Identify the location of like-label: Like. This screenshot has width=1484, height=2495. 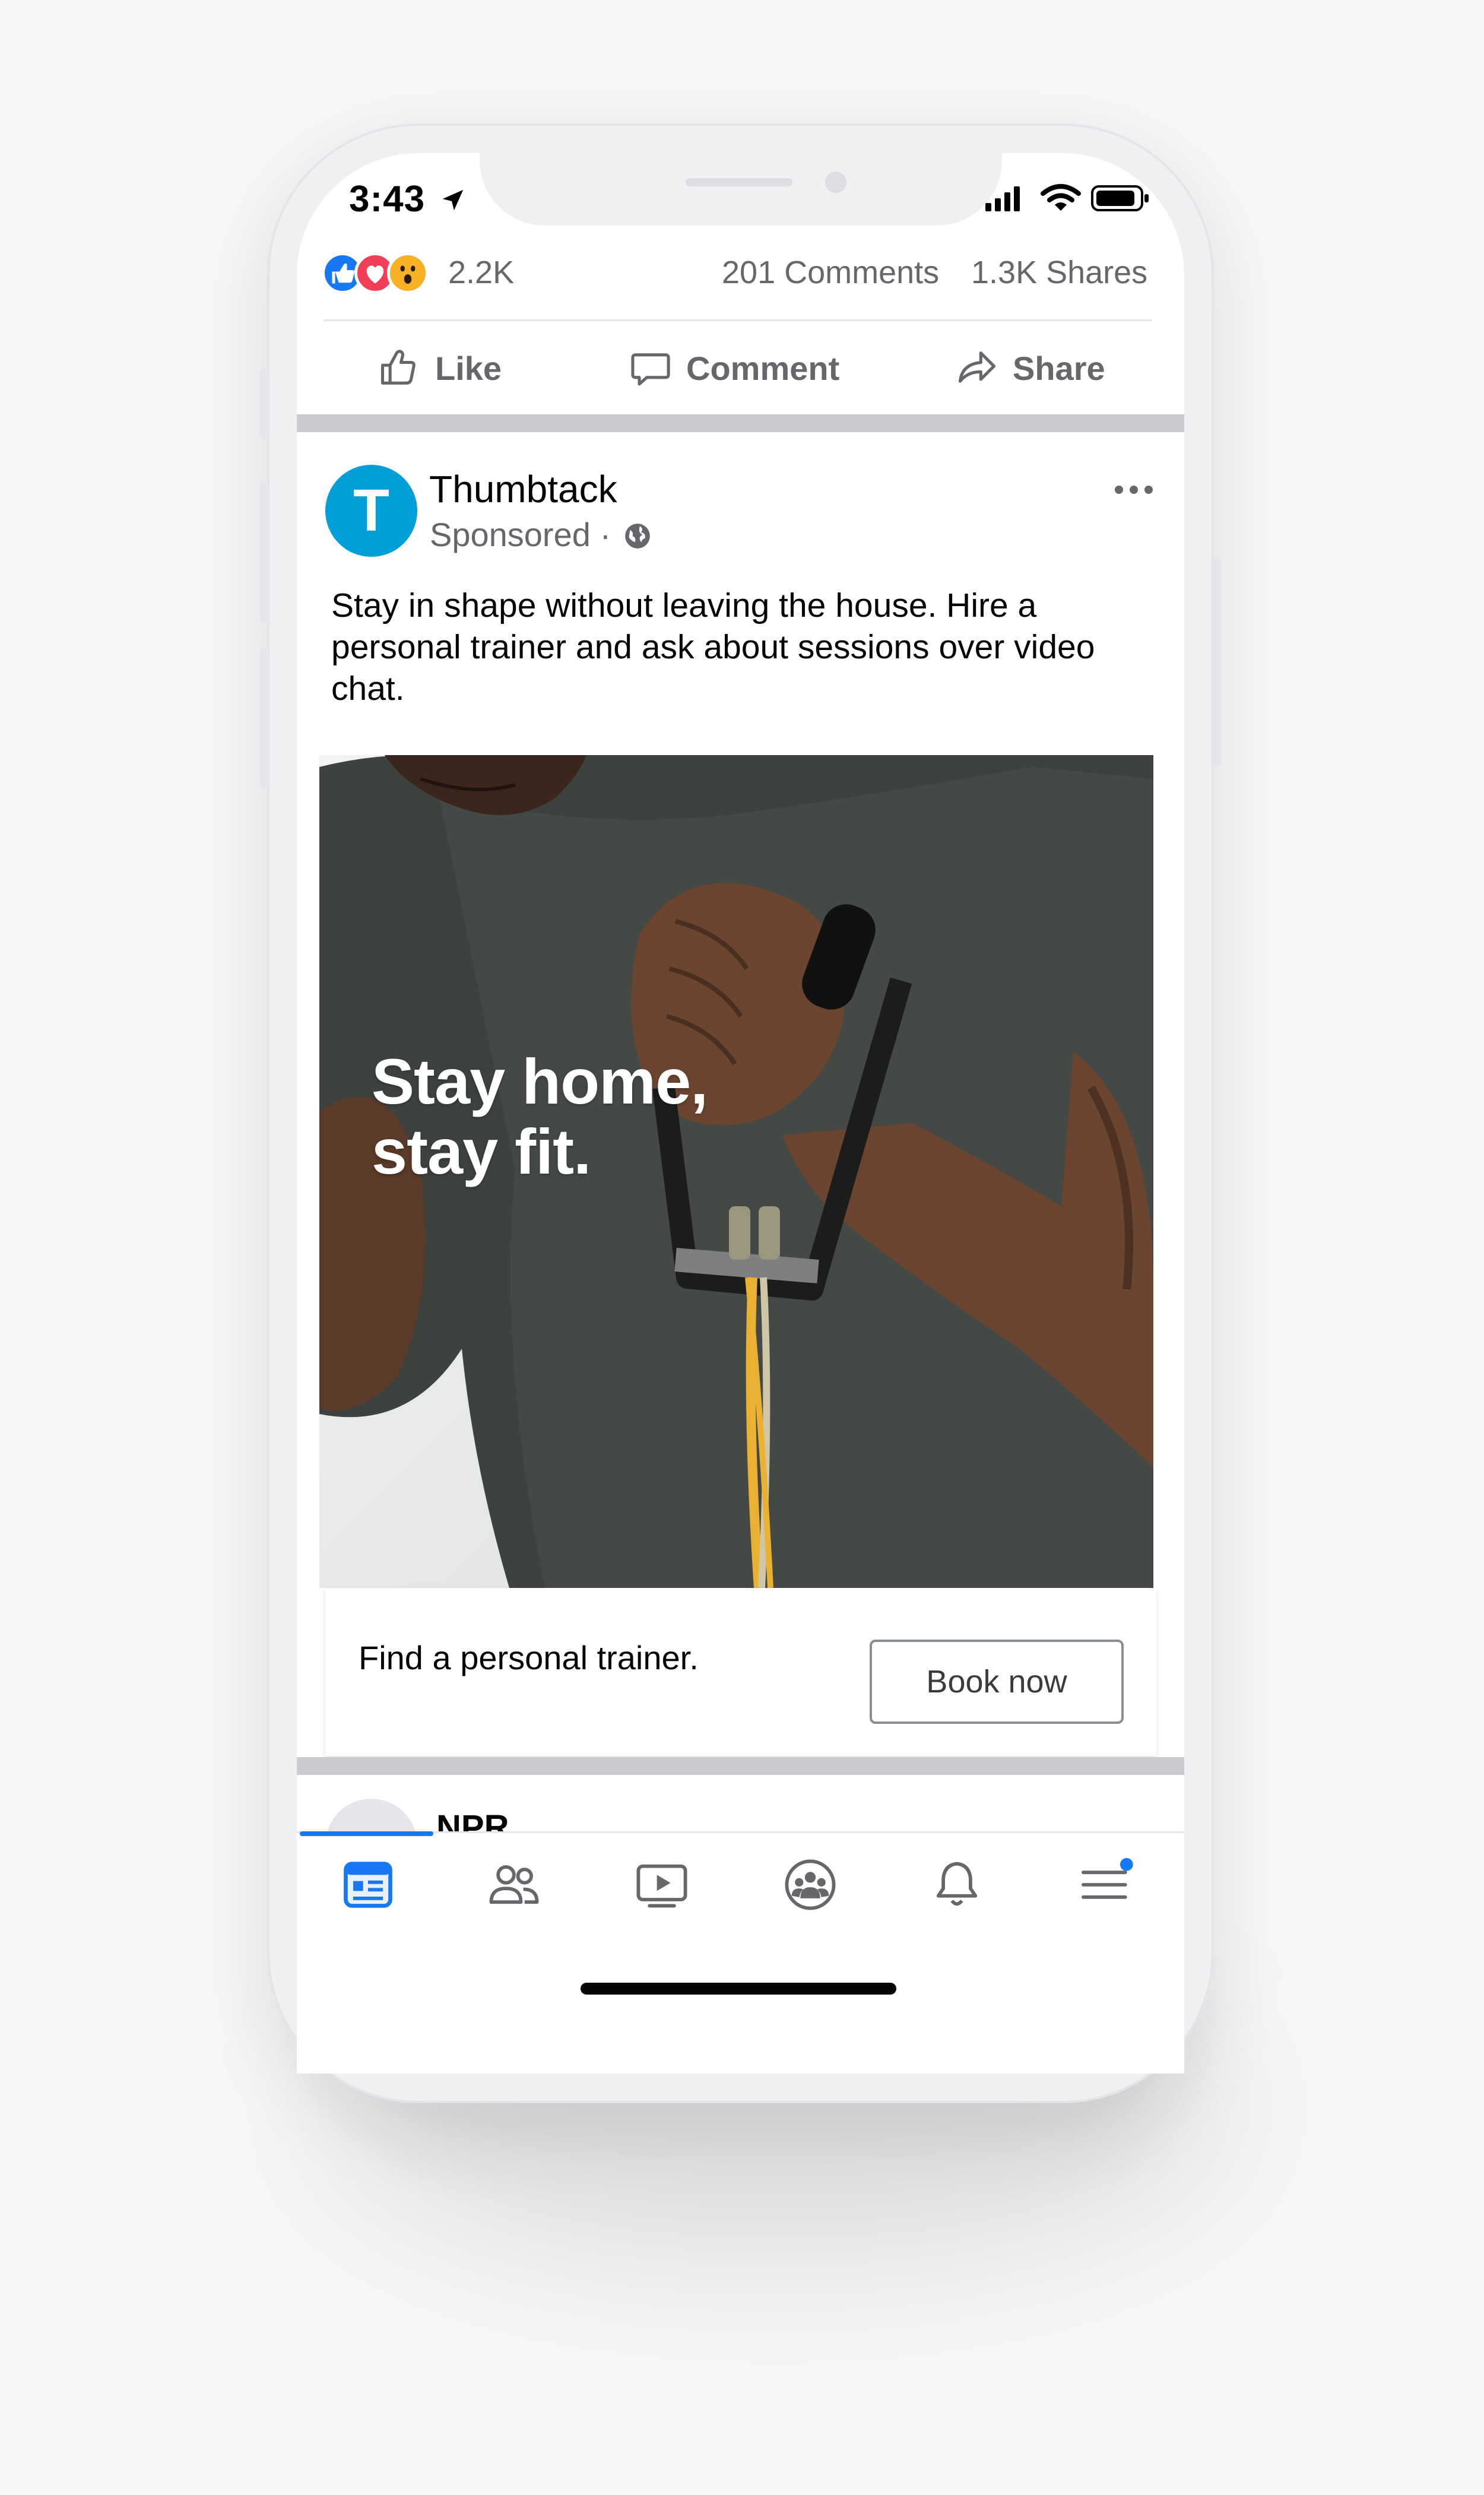
(468, 368).